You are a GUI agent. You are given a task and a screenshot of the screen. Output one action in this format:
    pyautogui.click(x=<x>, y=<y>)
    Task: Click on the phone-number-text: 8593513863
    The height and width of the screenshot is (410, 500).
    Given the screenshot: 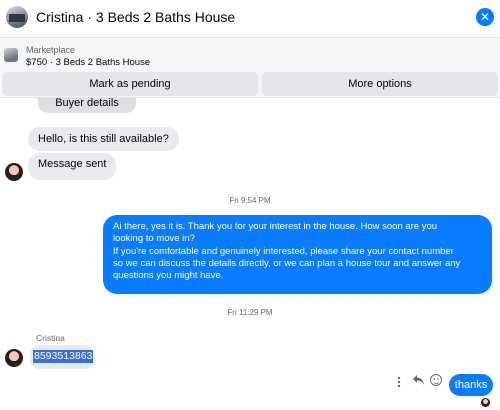 What is the action you would take?
    pyautogui.click(x=63, y=356)
    